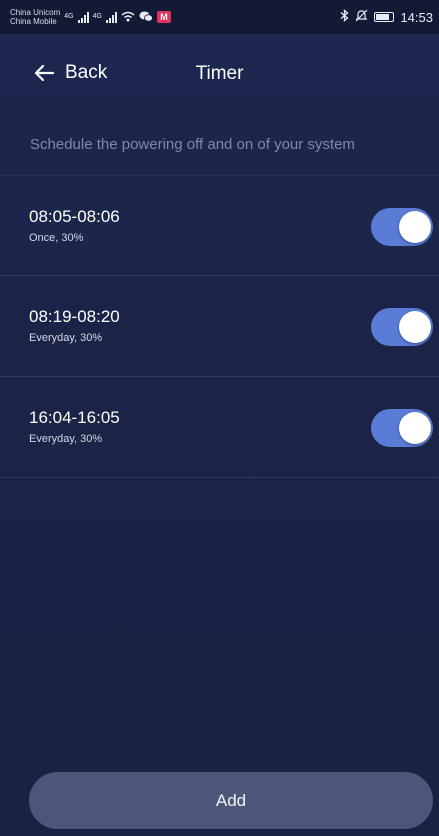  Describe the element at coordinates (35, 12) in the screenshot. I see `carrier-1: China Unicom` at that location.